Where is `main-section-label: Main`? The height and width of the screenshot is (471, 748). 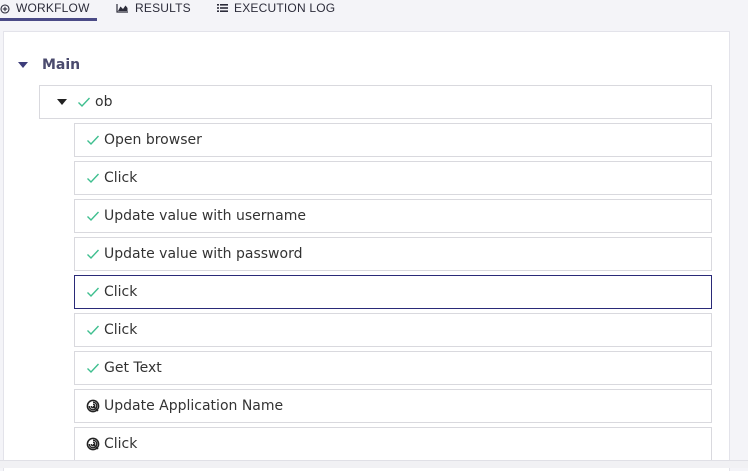
main-section-label: Main is located at coordinates (61, 65).